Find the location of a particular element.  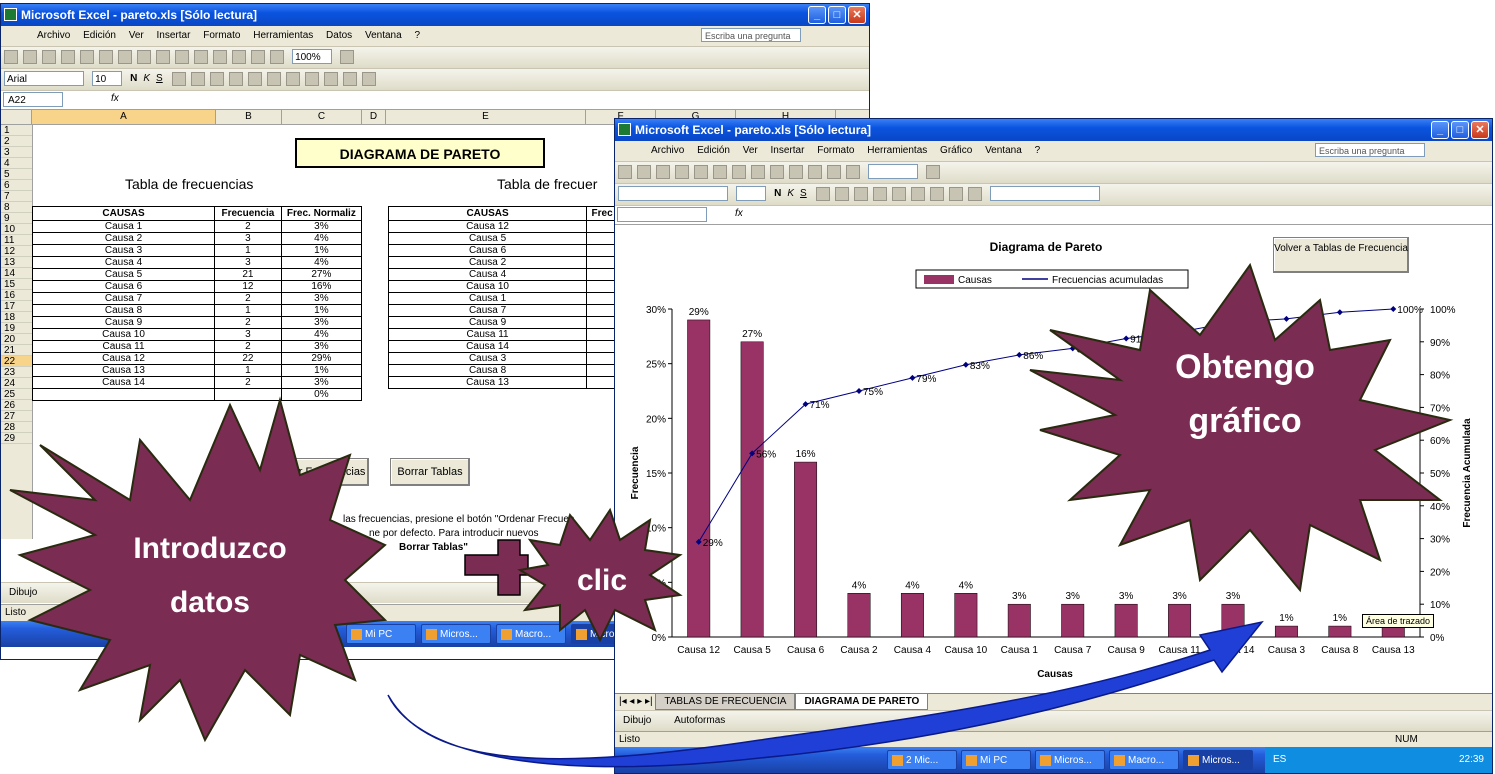

menu-ventana: Ventana is located at coordinates (383, 35).